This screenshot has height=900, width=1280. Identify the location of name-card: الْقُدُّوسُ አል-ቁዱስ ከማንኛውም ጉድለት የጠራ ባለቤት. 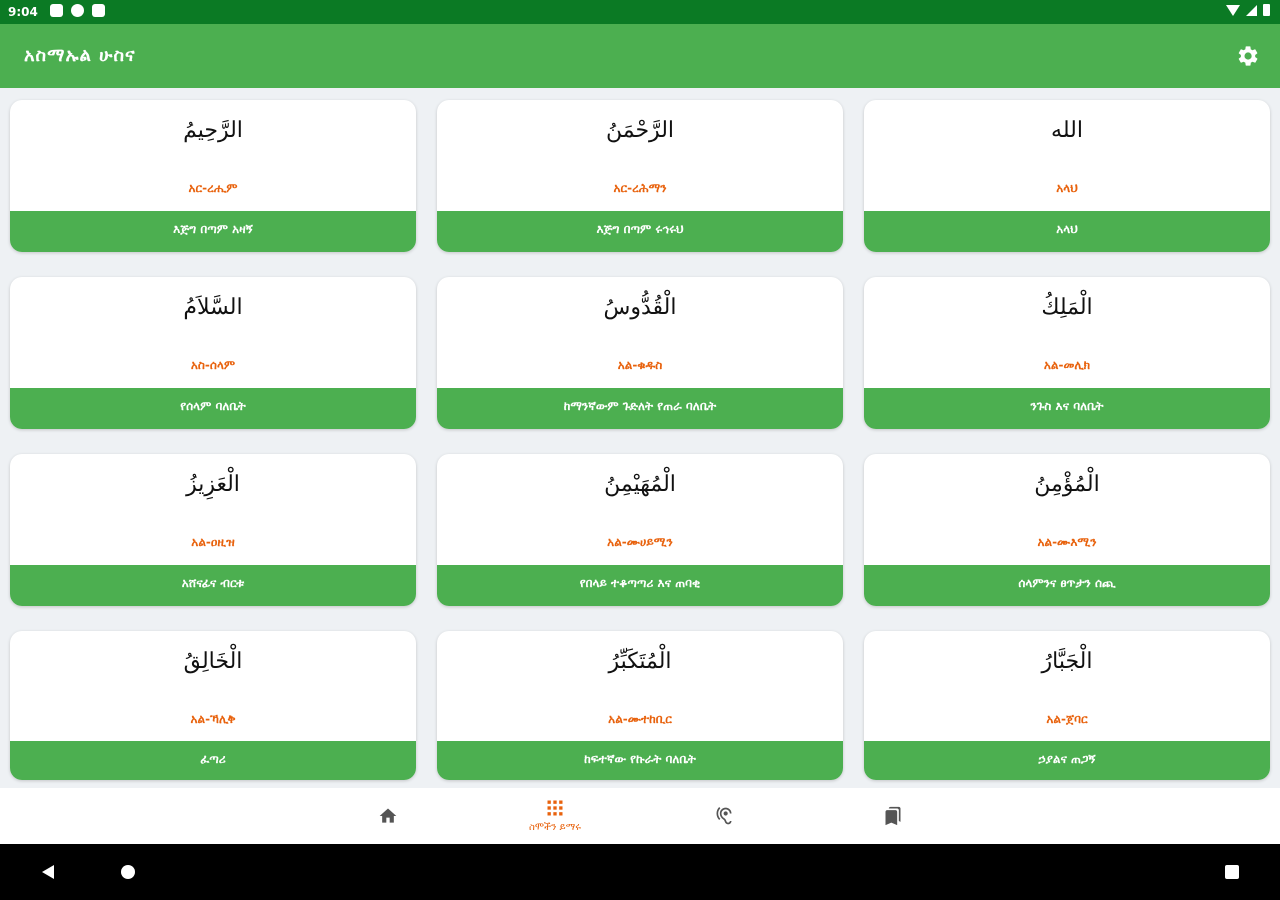
(640, 353).